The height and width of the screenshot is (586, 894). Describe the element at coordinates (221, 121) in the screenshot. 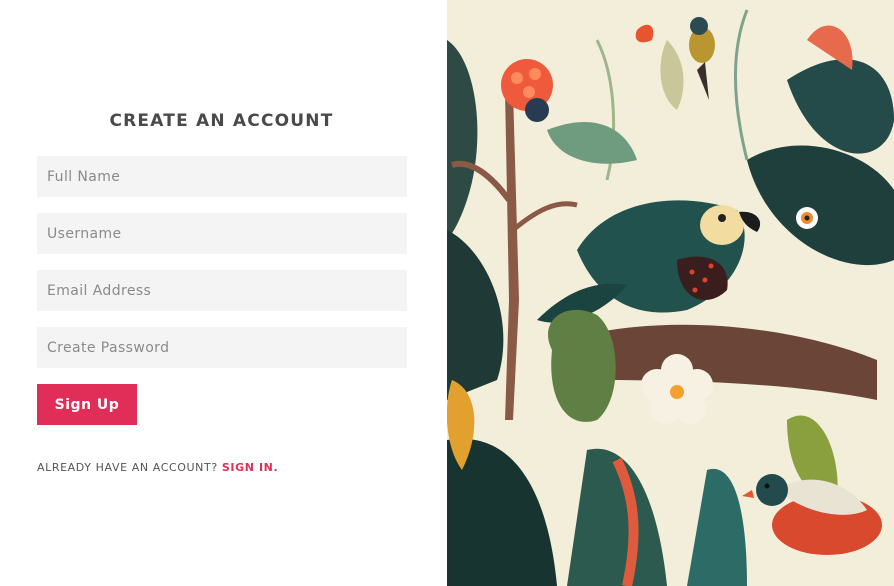

I see `form-title: CREATE AN ACCOUNT` at that location.